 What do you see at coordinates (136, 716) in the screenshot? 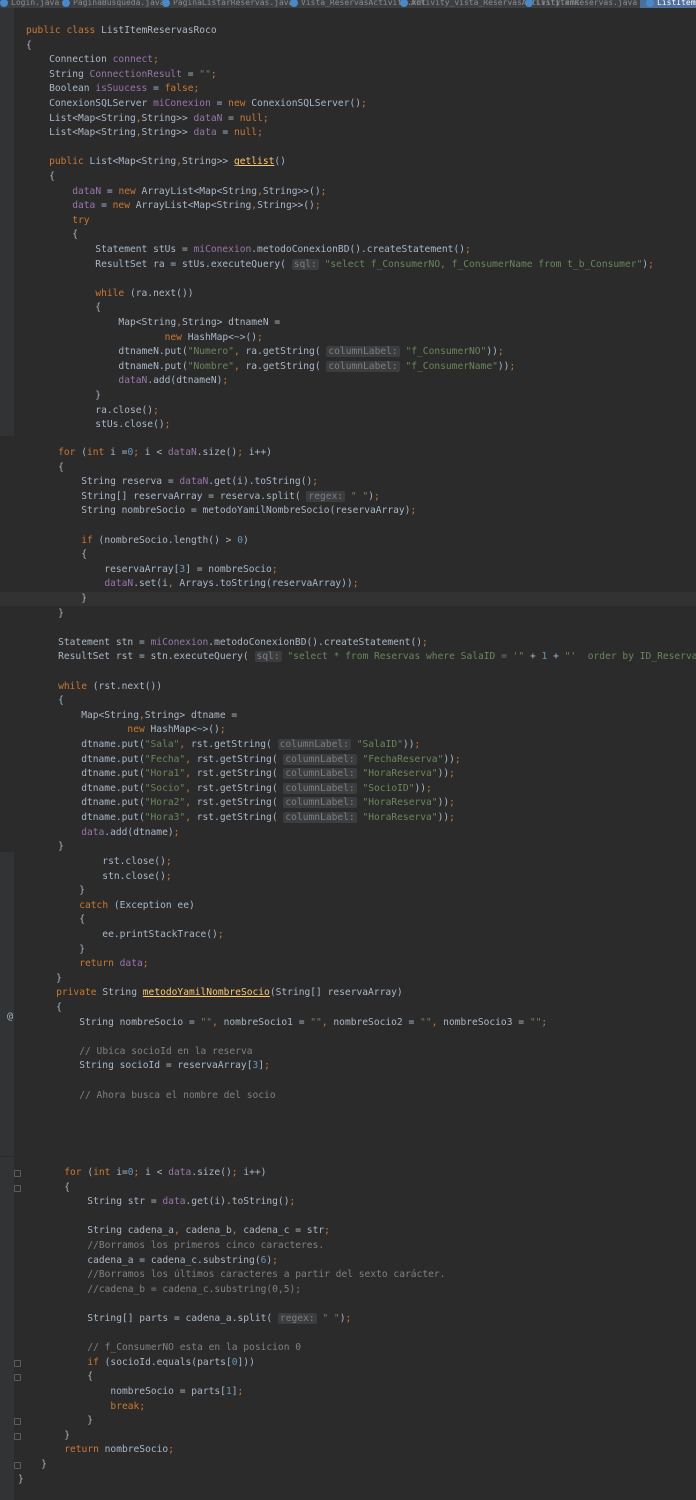
I see `code-line: Map<String,String> dtname =` at bounding box center [136, 716].